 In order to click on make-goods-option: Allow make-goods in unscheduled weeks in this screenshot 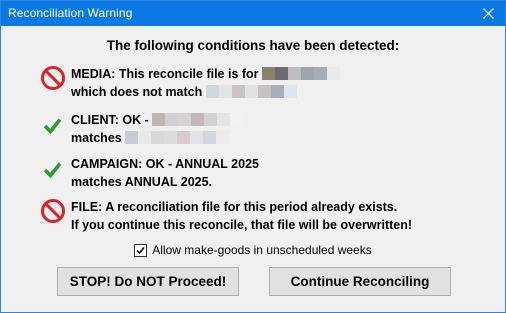, I will do `click(253, 251)`.